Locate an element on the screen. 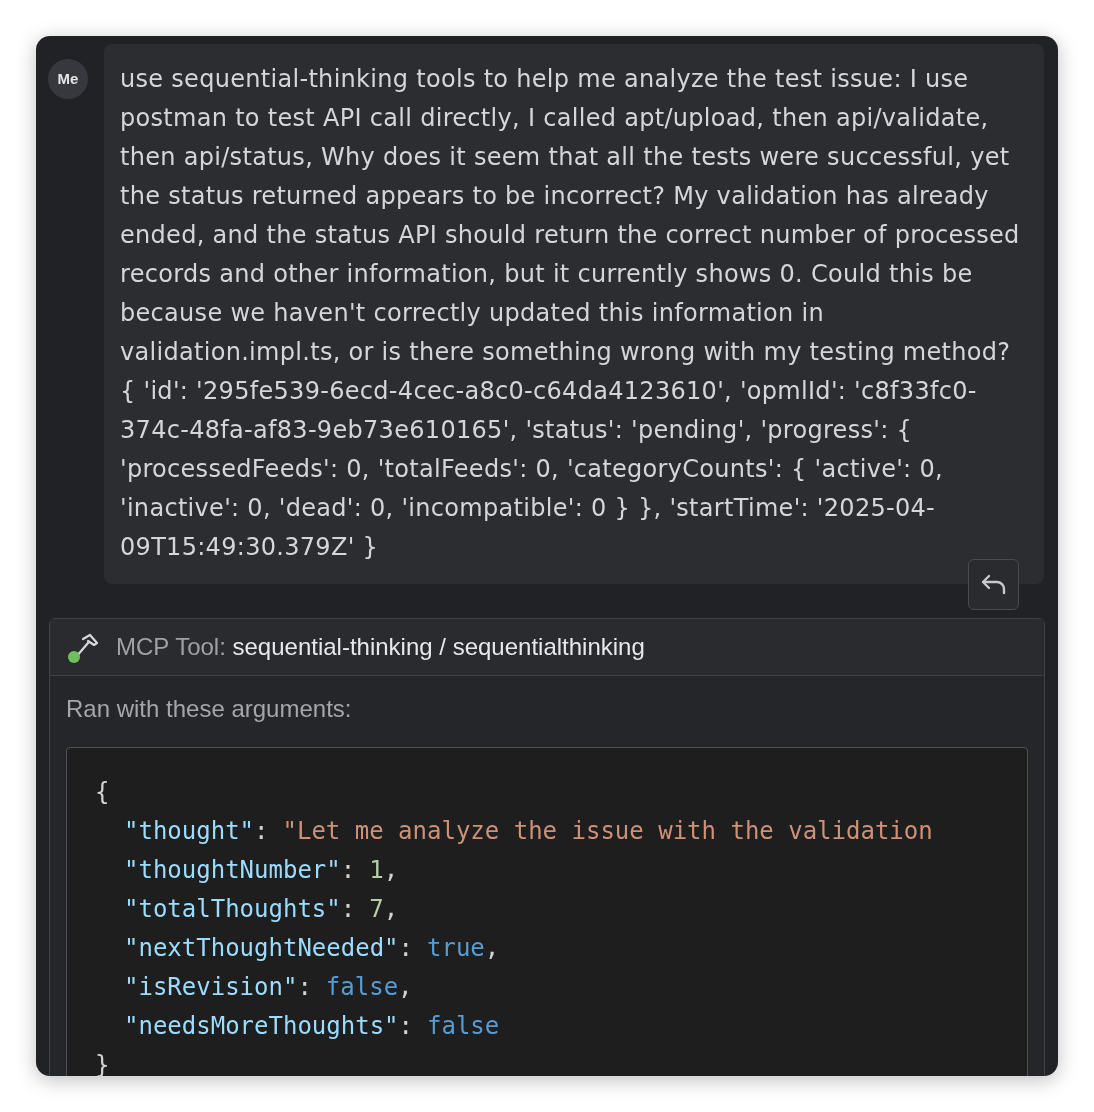 This screenshot has width=1094, height=1112. tool-label: MCP Tool: is located at coordinates (171, 646).